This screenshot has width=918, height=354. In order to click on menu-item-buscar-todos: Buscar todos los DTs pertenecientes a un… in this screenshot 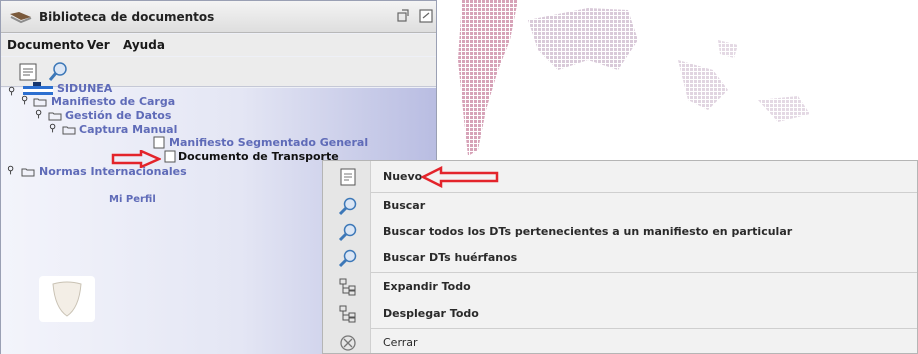, I will do `click(620, 232)`.